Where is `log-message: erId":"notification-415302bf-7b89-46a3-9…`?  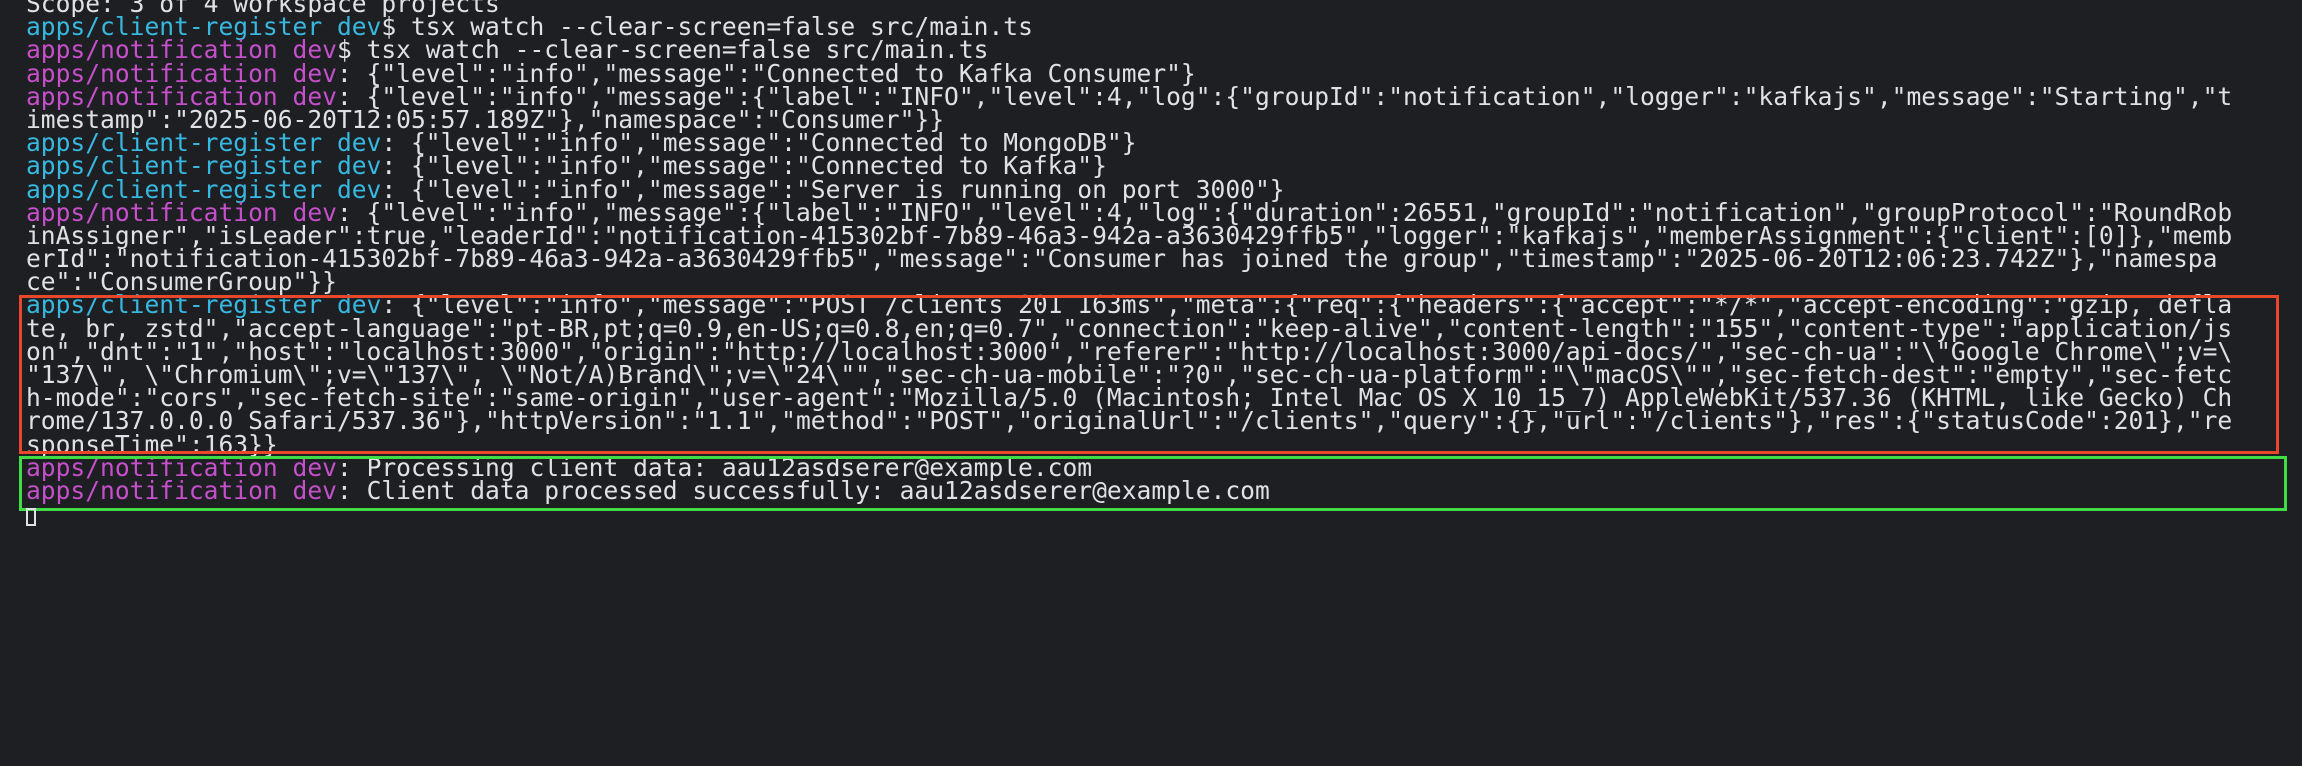 log-message: erId":"notification-415302bf-7b89-46a3-9… is located at coordinates (1122, 259).